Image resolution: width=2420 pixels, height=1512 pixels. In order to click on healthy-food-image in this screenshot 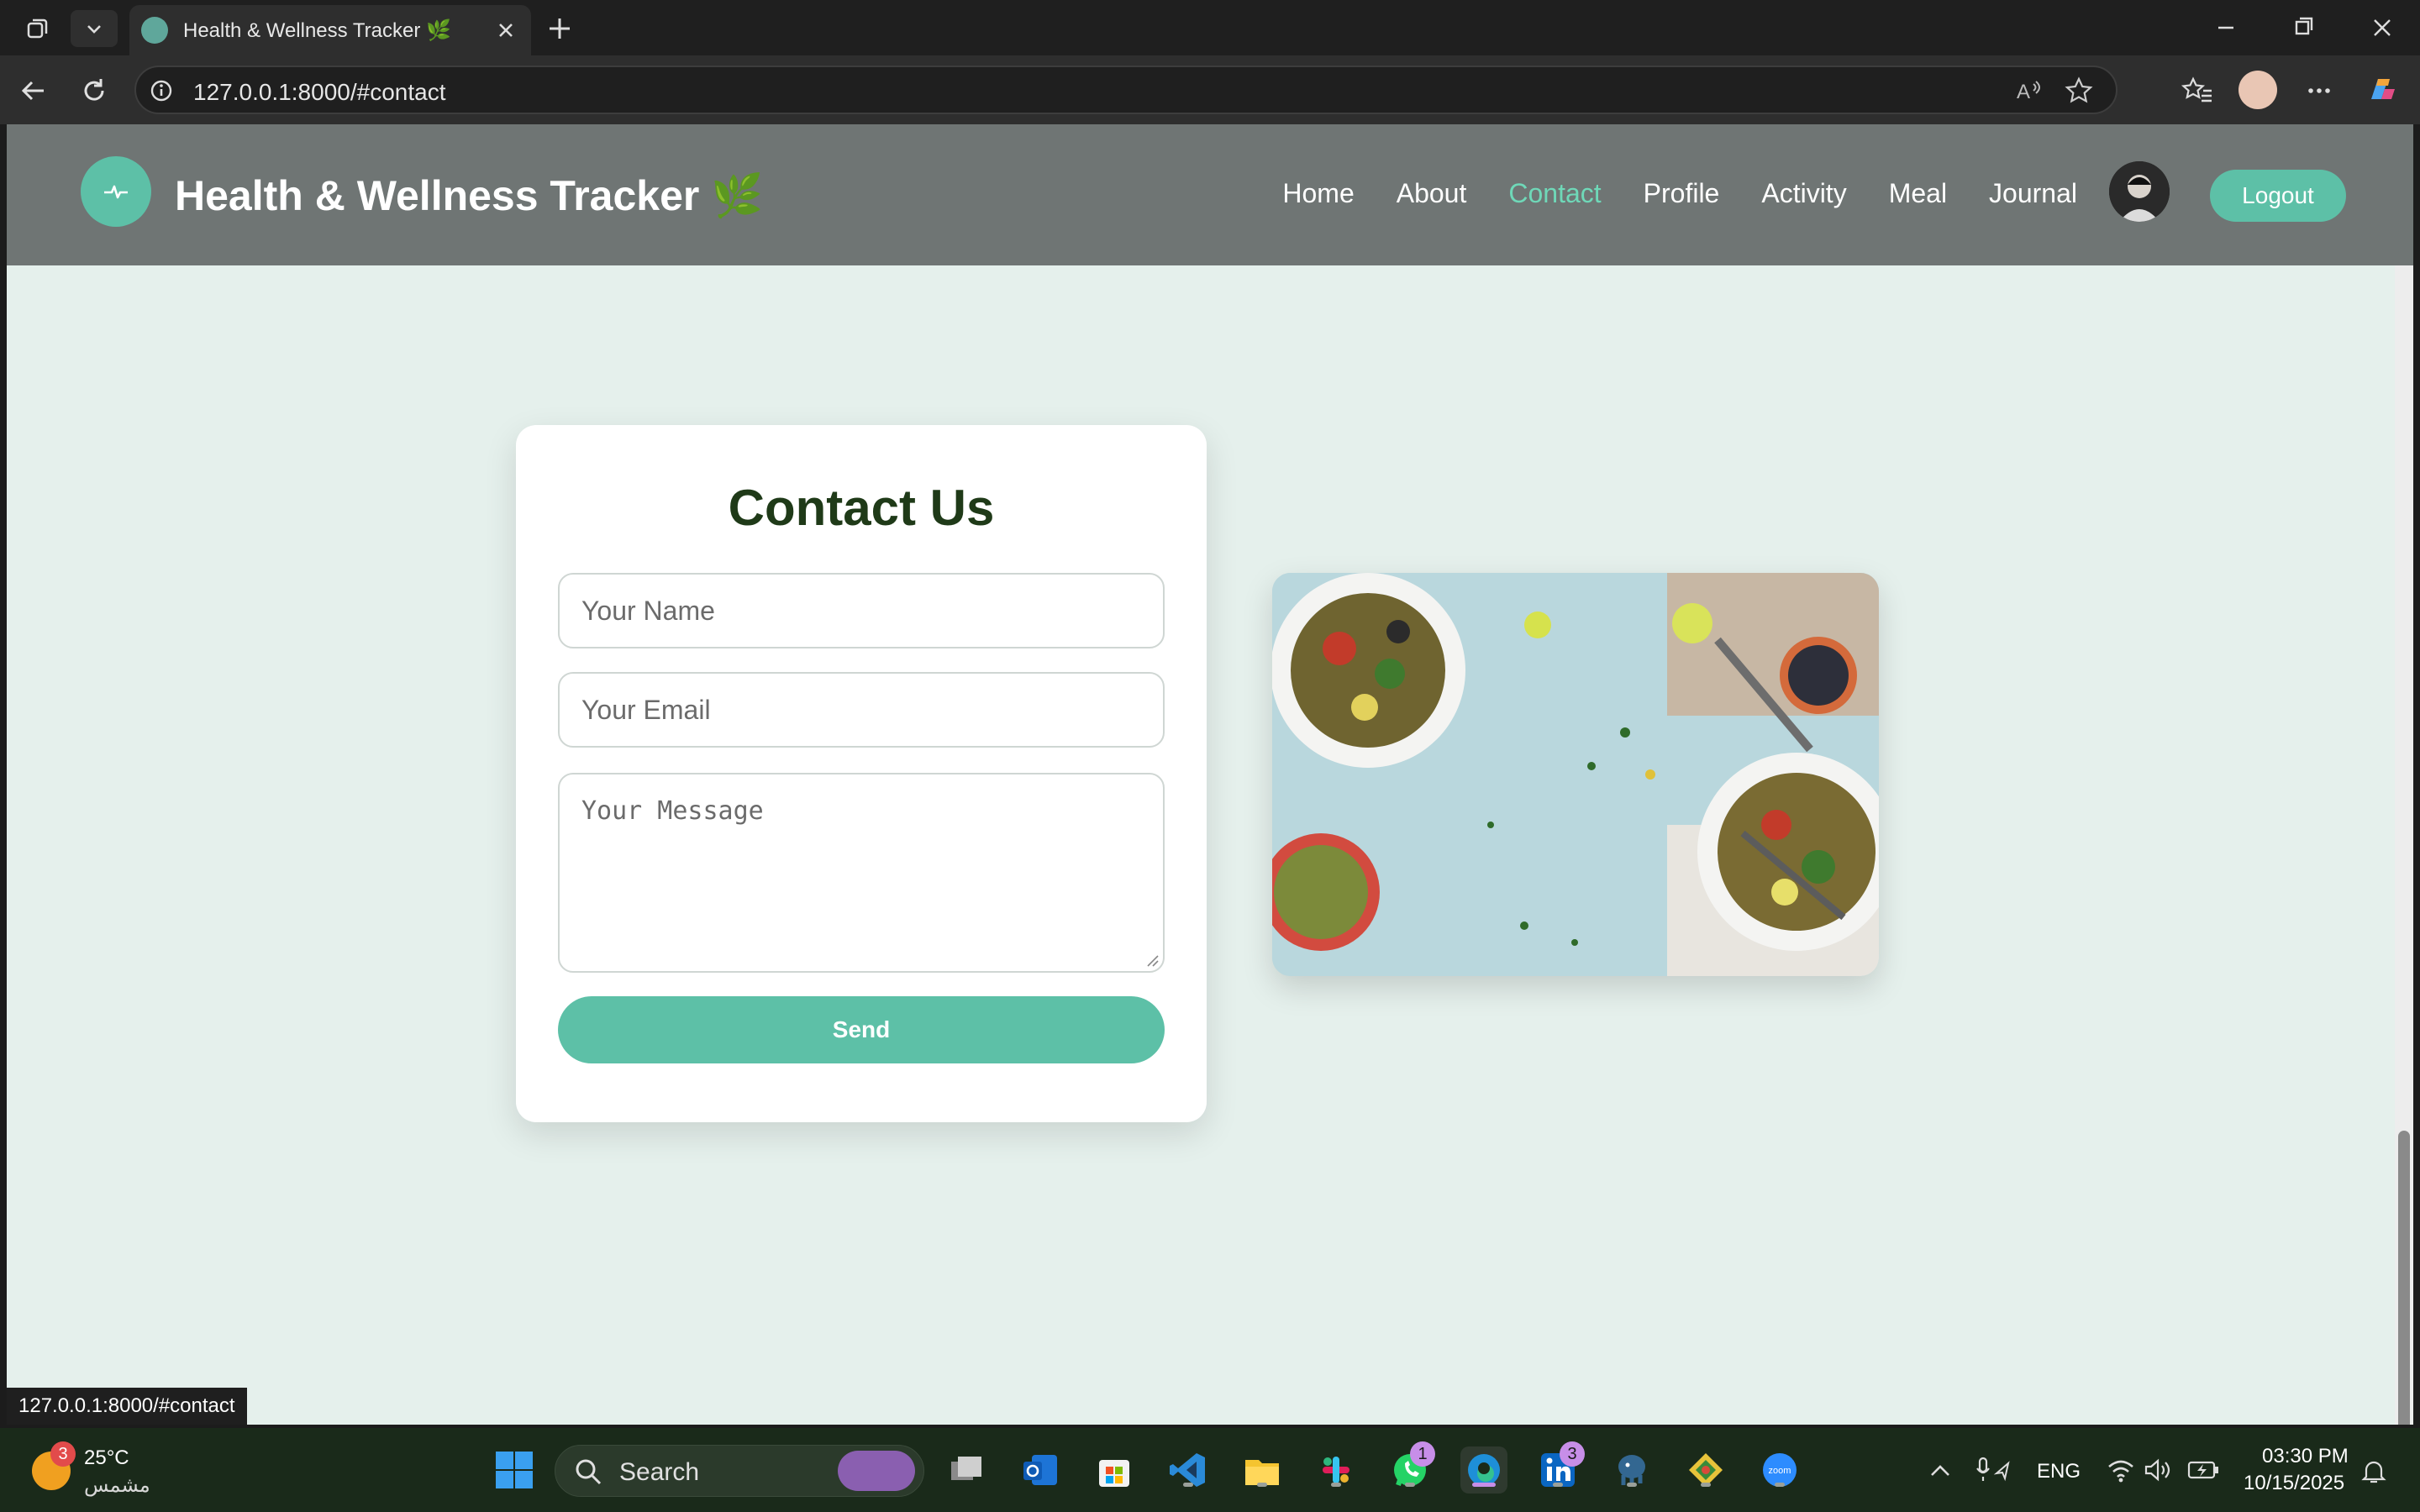, I will do `click(1575, 774)`.